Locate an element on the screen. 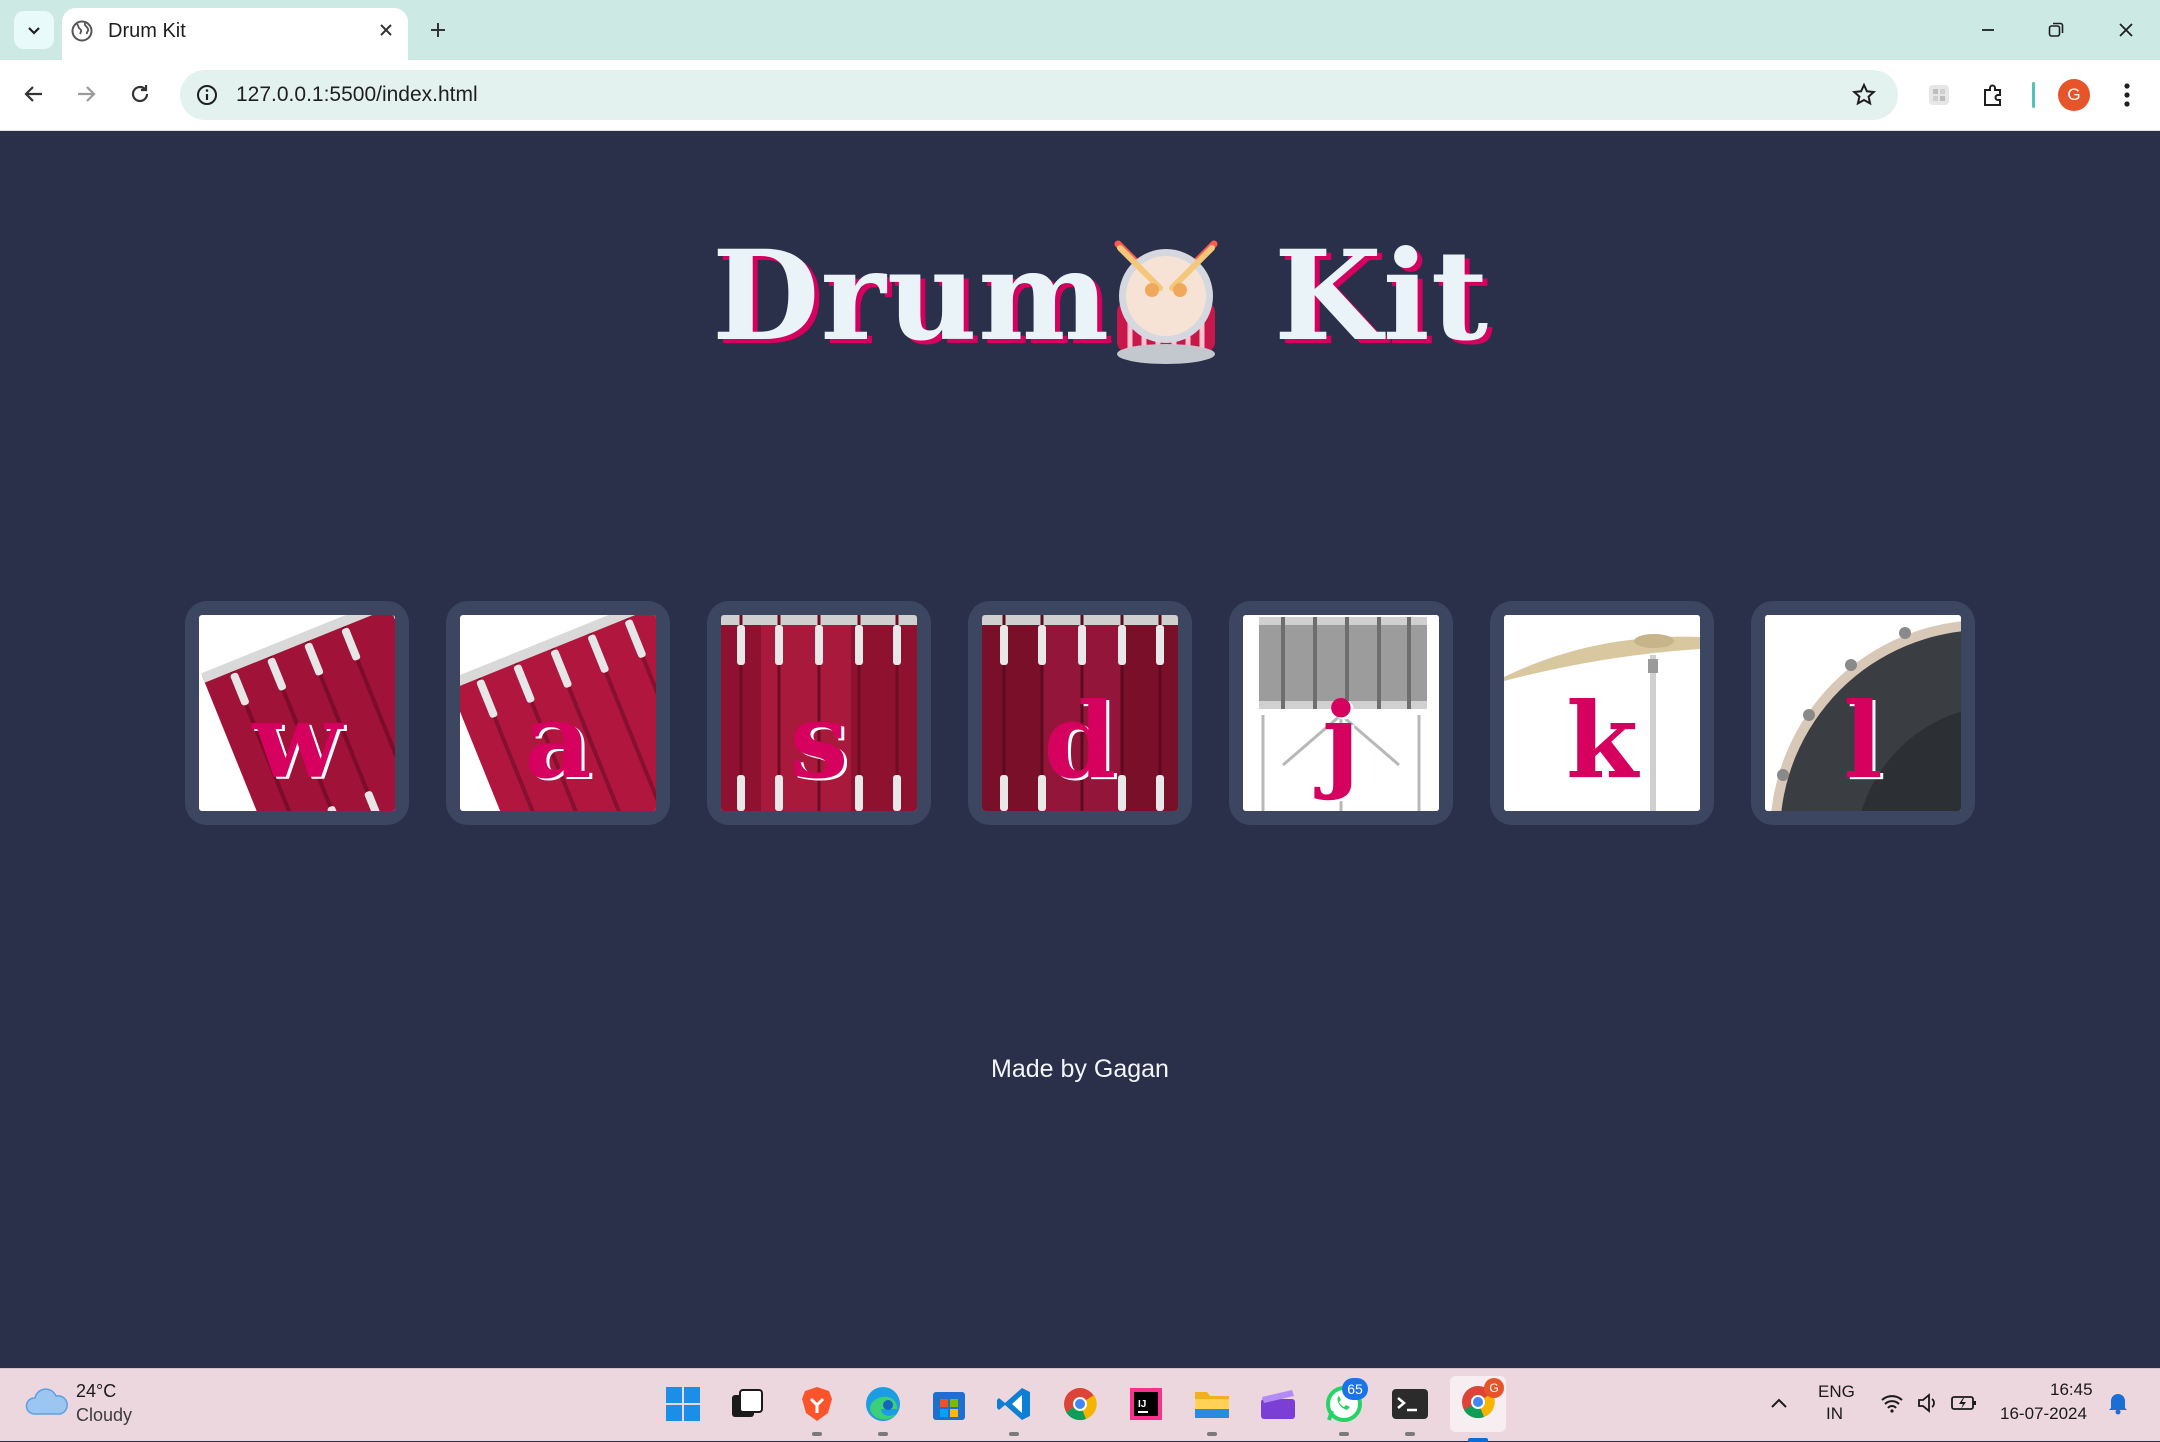  window-close-button is located at coordinates (2126, 30).